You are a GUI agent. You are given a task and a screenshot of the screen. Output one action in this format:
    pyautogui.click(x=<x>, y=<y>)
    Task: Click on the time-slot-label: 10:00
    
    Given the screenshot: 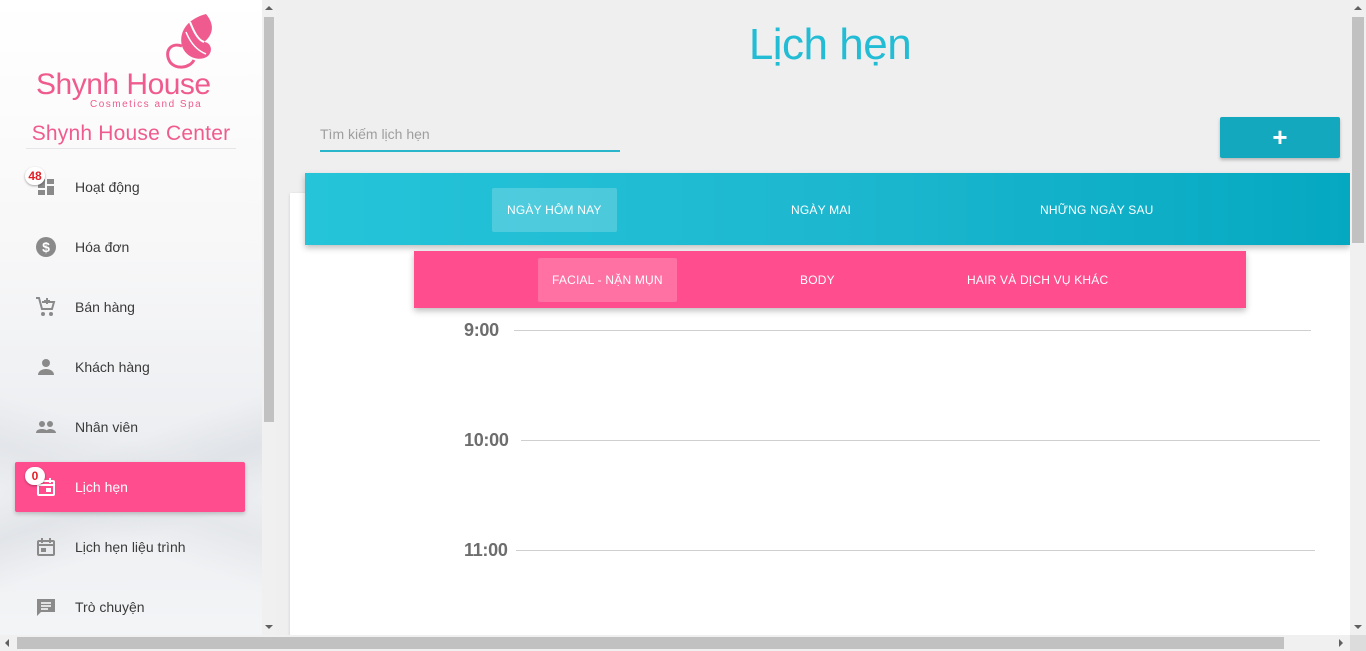 What is the action you would take?
    pyautogui.click(x=486, y=440)
    